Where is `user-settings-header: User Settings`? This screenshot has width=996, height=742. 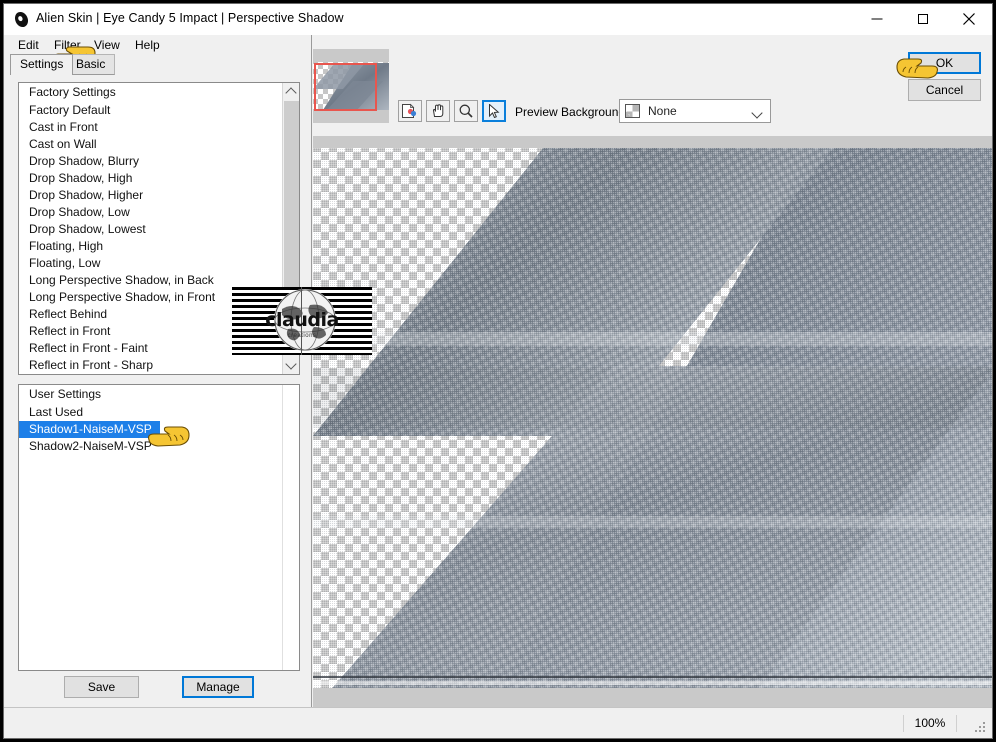
user-settings-header: User Settings is located at coordinates (65, 394).